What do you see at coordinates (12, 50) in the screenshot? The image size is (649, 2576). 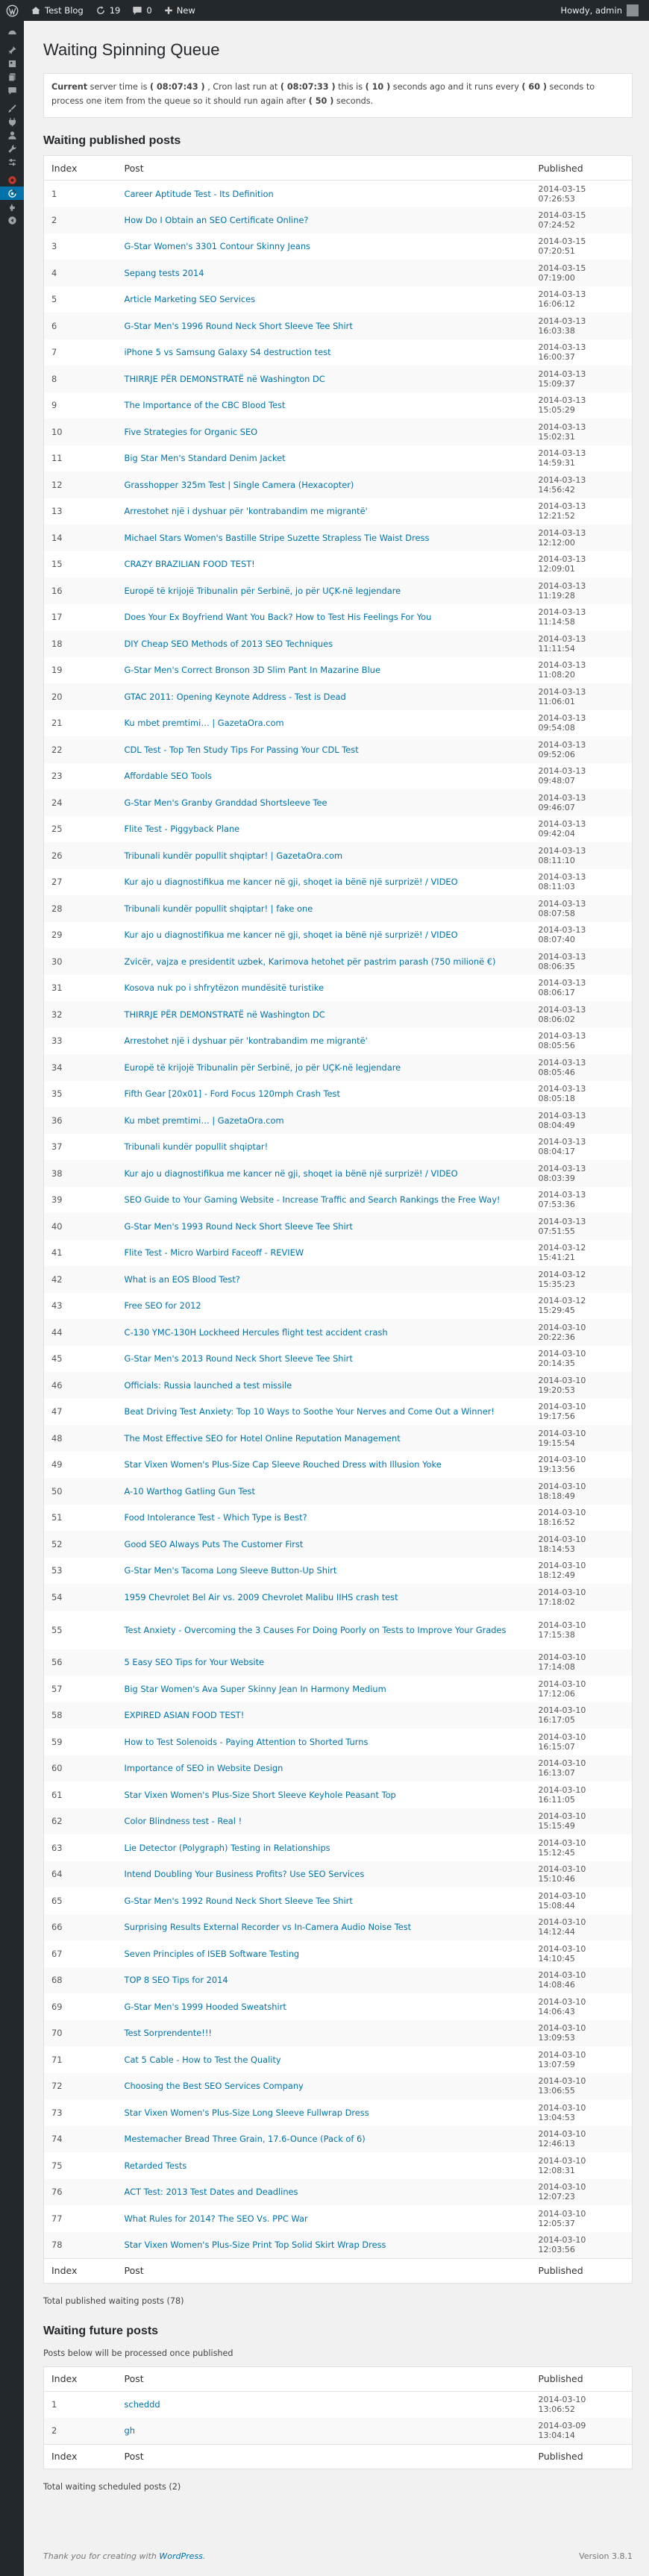 I see `menu-posts` at bounding box center [12, 50].